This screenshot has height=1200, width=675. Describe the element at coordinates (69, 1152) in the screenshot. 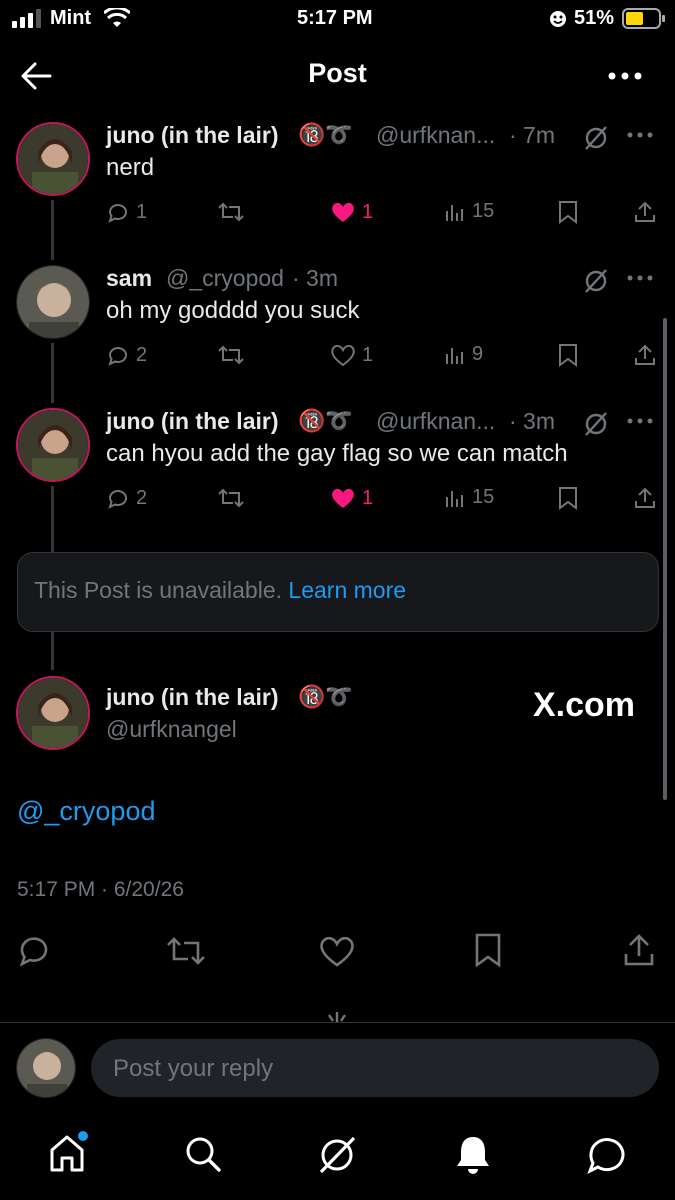

I see `home-icon` at that location.